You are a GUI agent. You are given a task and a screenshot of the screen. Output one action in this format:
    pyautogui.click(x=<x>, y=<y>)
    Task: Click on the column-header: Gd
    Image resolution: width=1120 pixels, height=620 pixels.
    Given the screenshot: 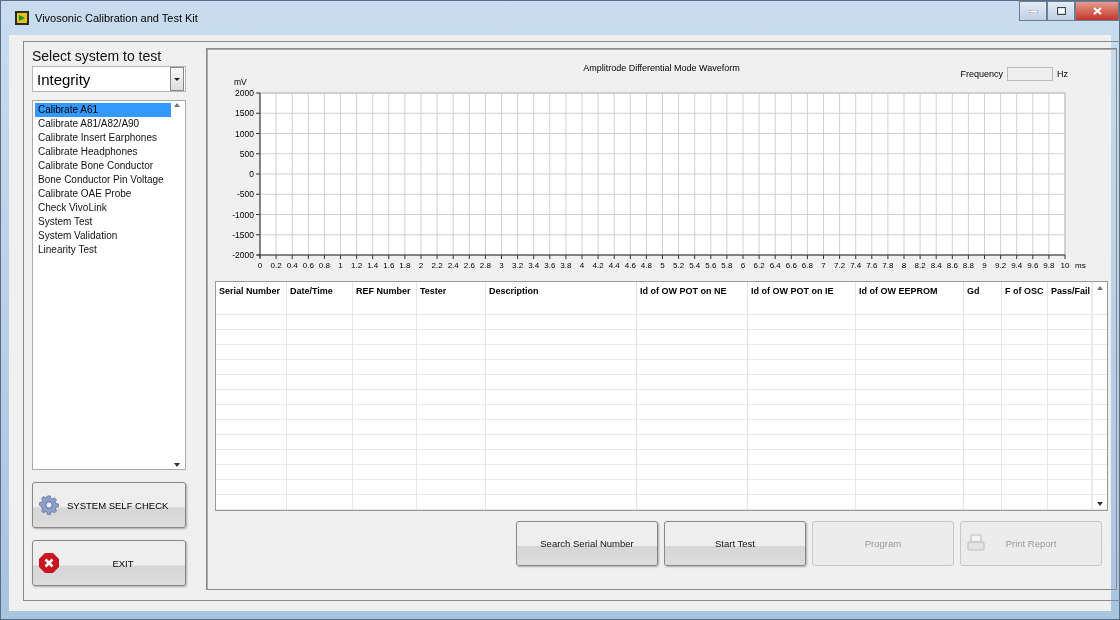 What is the action you would take?
    pyautogui.click(x=973, y=291)
    